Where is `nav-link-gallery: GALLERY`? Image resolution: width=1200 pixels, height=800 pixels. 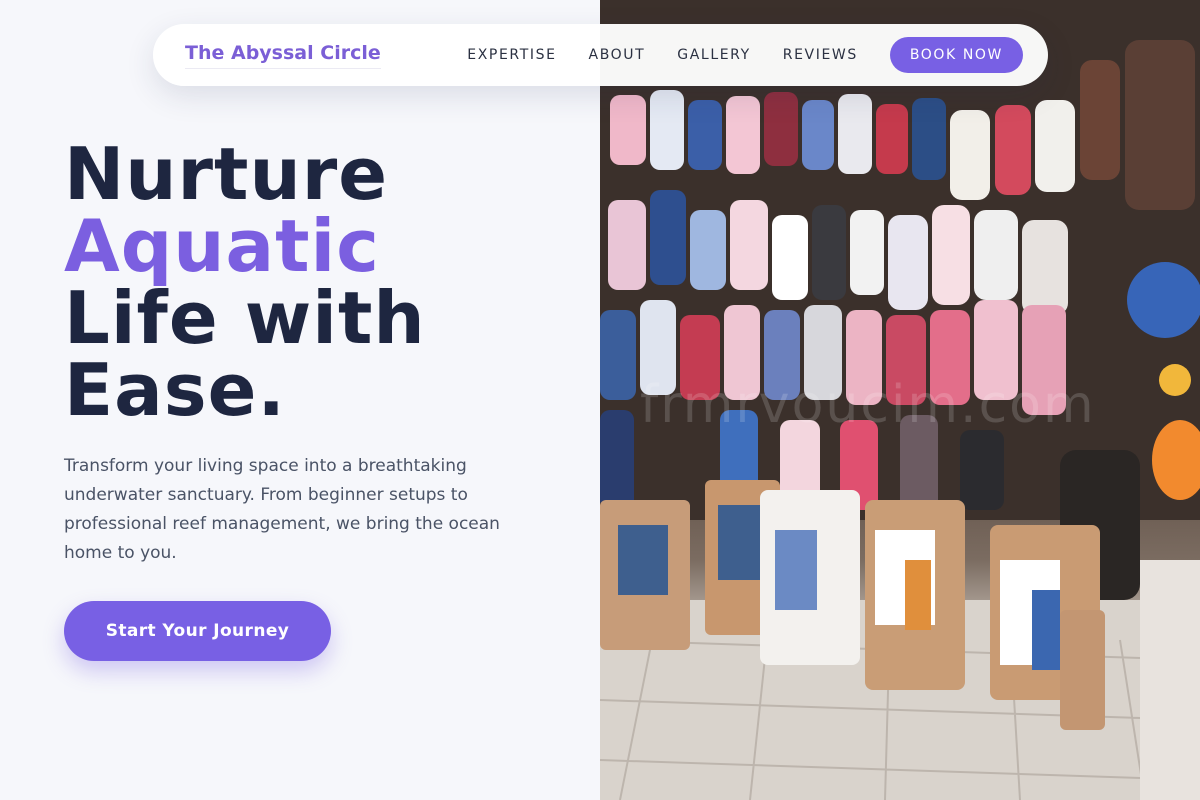 nav-link-gallery: GALLERY is located at coordinates (713, 55).